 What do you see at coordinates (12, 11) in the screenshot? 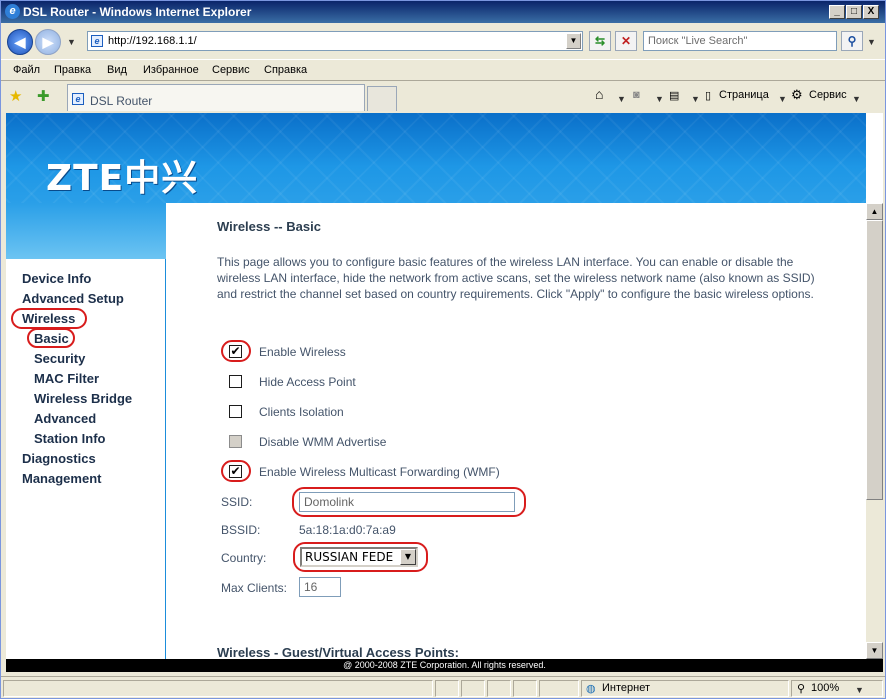
I see `ie-icon: e` at bounding box center [12, 11].